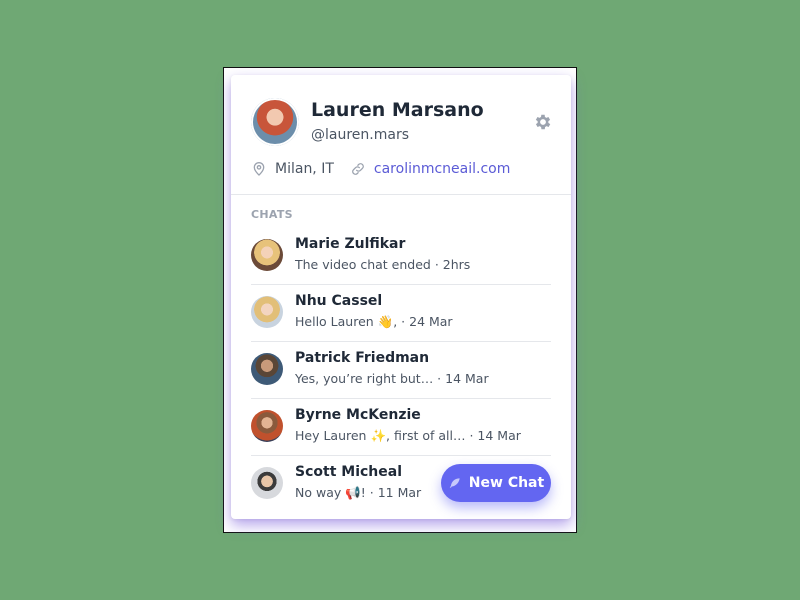  I want to click on profile-location: Milan, IT, so click(304, 169).